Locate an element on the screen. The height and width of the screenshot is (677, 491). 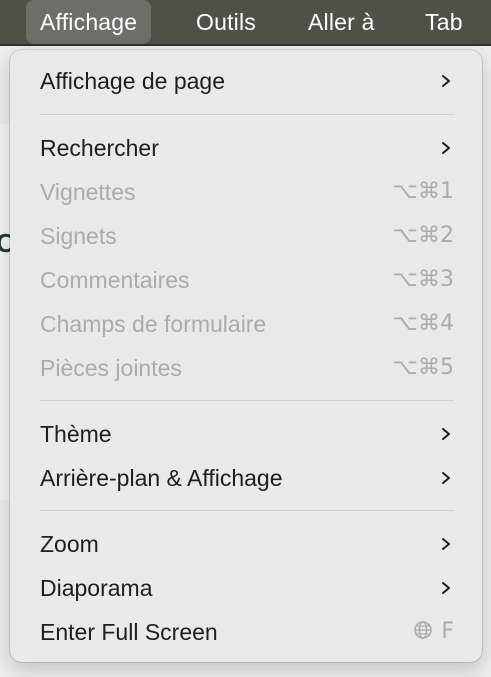
menu-item-label: Diaporama is located at coordinates (96, 588).